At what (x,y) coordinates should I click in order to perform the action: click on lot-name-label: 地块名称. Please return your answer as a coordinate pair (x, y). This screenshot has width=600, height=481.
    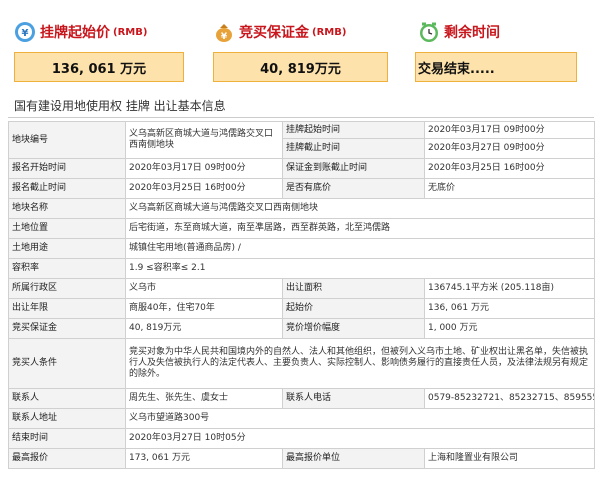
    Looking at the image, I should click on (67, 208).